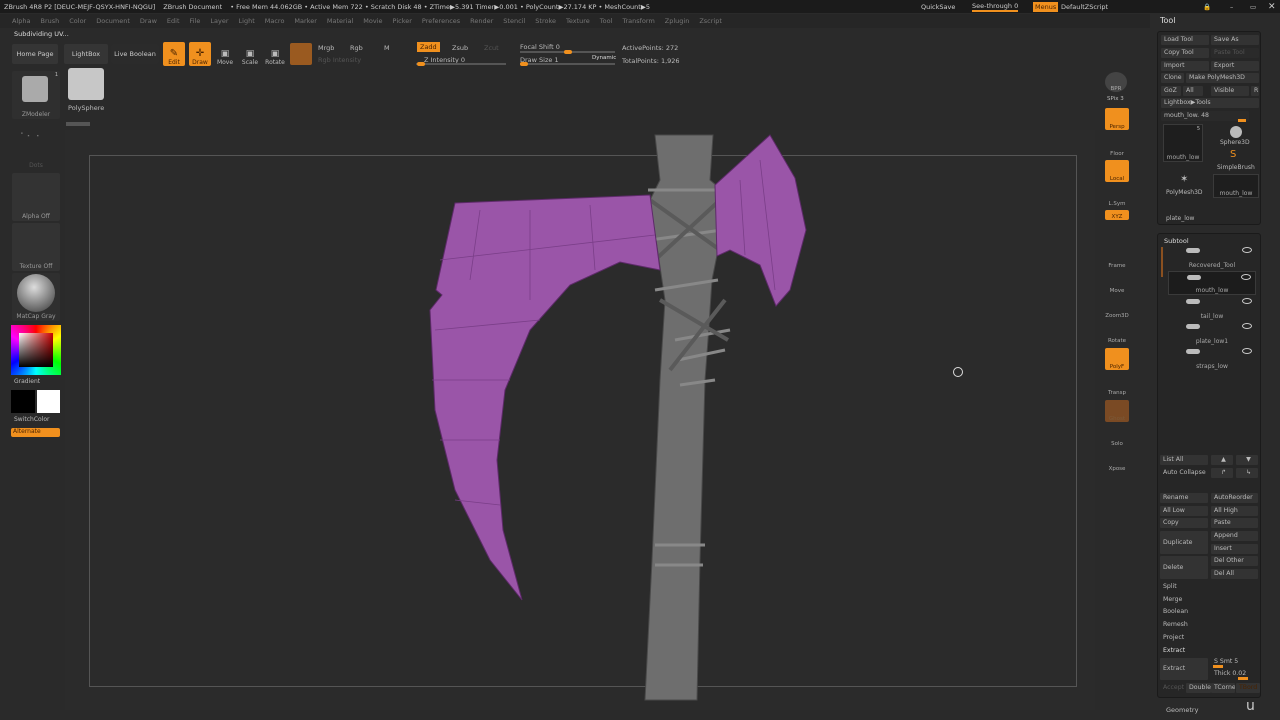 This screenshot has width=1280, height=720. What do you see at coordinates (1222, 78) in the screenshot?
I see `make-polymesh3d-button: Make PolyMesh3D` at bounding box center [1222, 78].